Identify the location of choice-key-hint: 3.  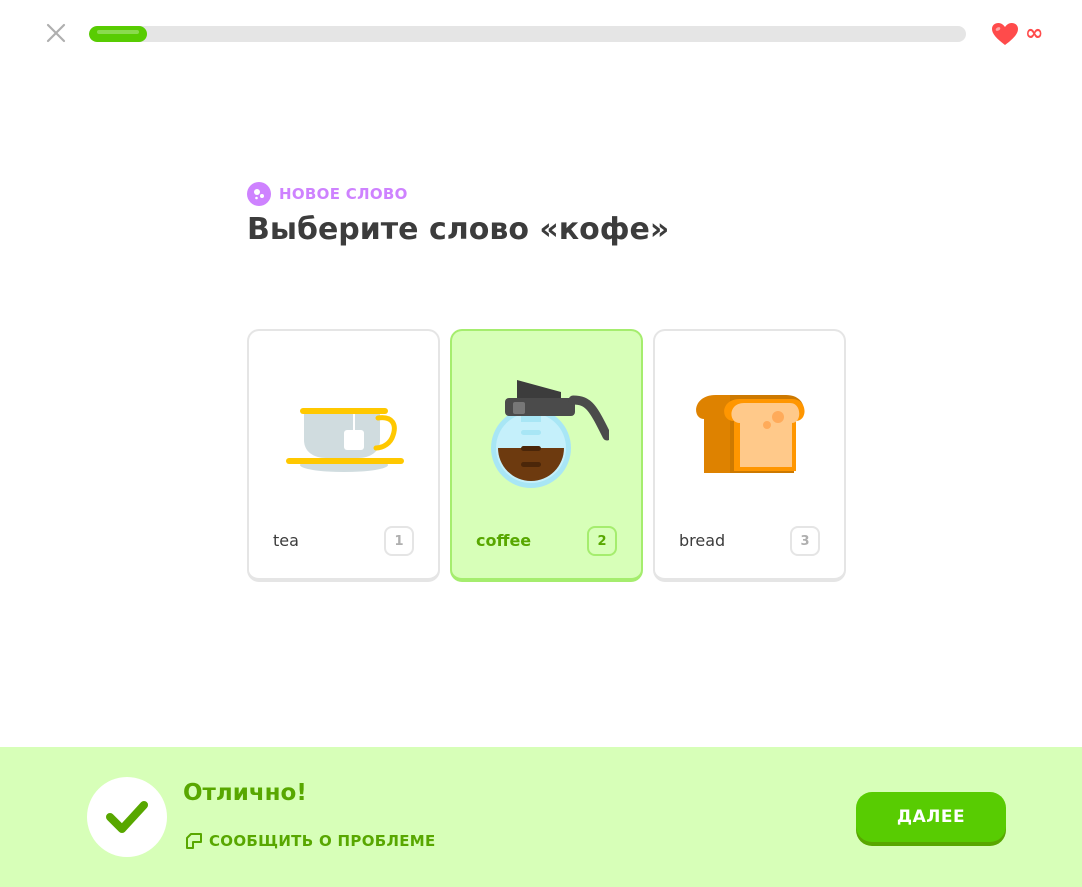
(805, 541).